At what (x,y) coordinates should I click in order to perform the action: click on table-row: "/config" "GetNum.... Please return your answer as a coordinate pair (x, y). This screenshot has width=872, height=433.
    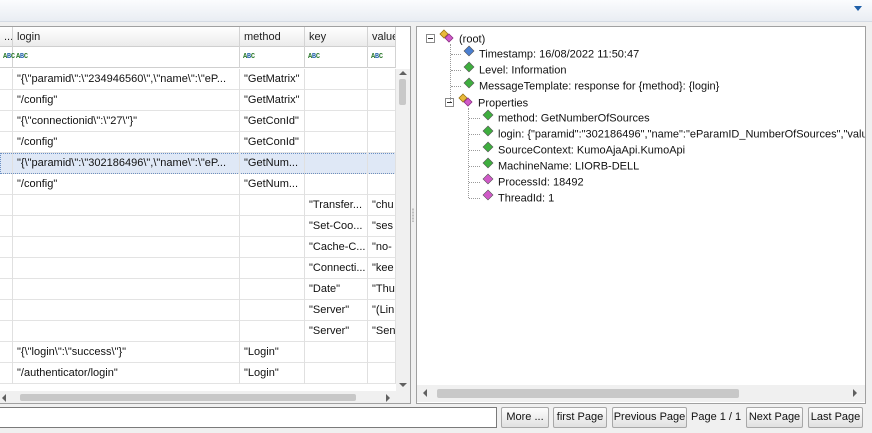
    Looking at the image, I should click on (198, 184).